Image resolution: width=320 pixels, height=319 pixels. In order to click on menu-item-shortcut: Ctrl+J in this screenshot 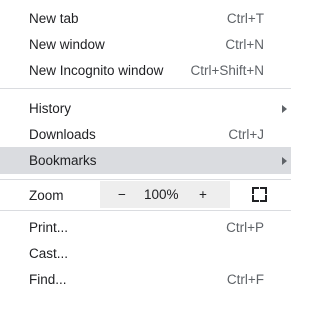, I will do `click(246, 134)`.